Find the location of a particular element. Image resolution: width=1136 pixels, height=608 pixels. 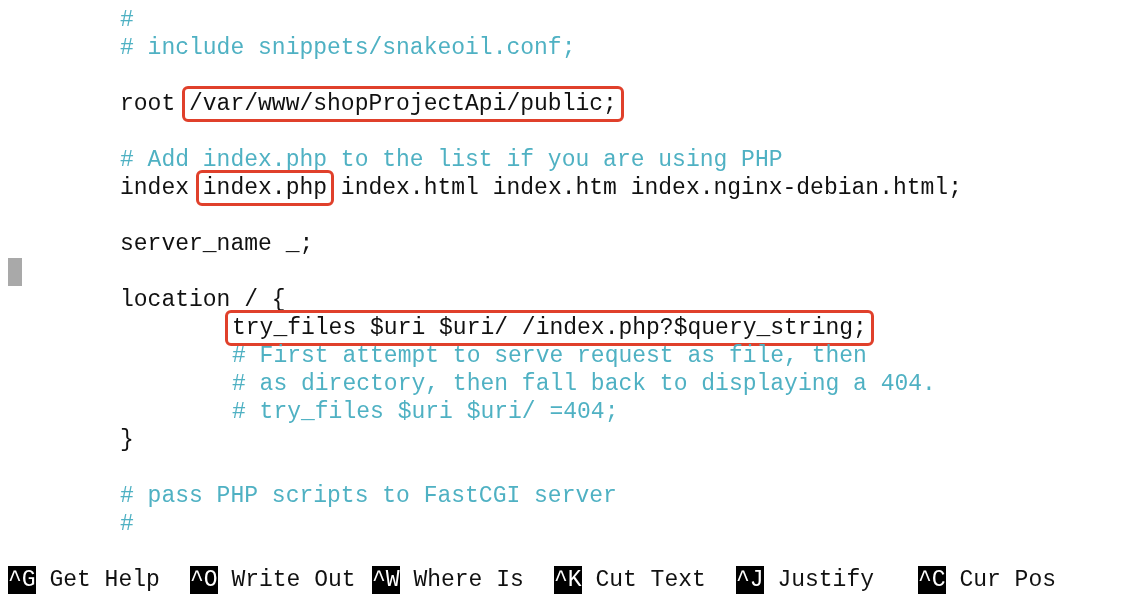

shortcut-label: Cut Text is located at coordinates (650, 580).